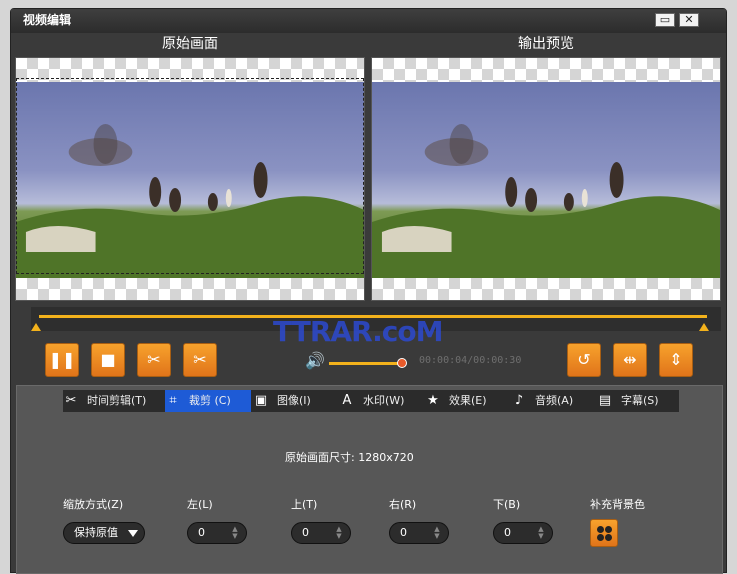  Describe the element at coordinates (523, 533) in the screenshot. I see `bottom-input: 0 ▲ ▼` at that location.